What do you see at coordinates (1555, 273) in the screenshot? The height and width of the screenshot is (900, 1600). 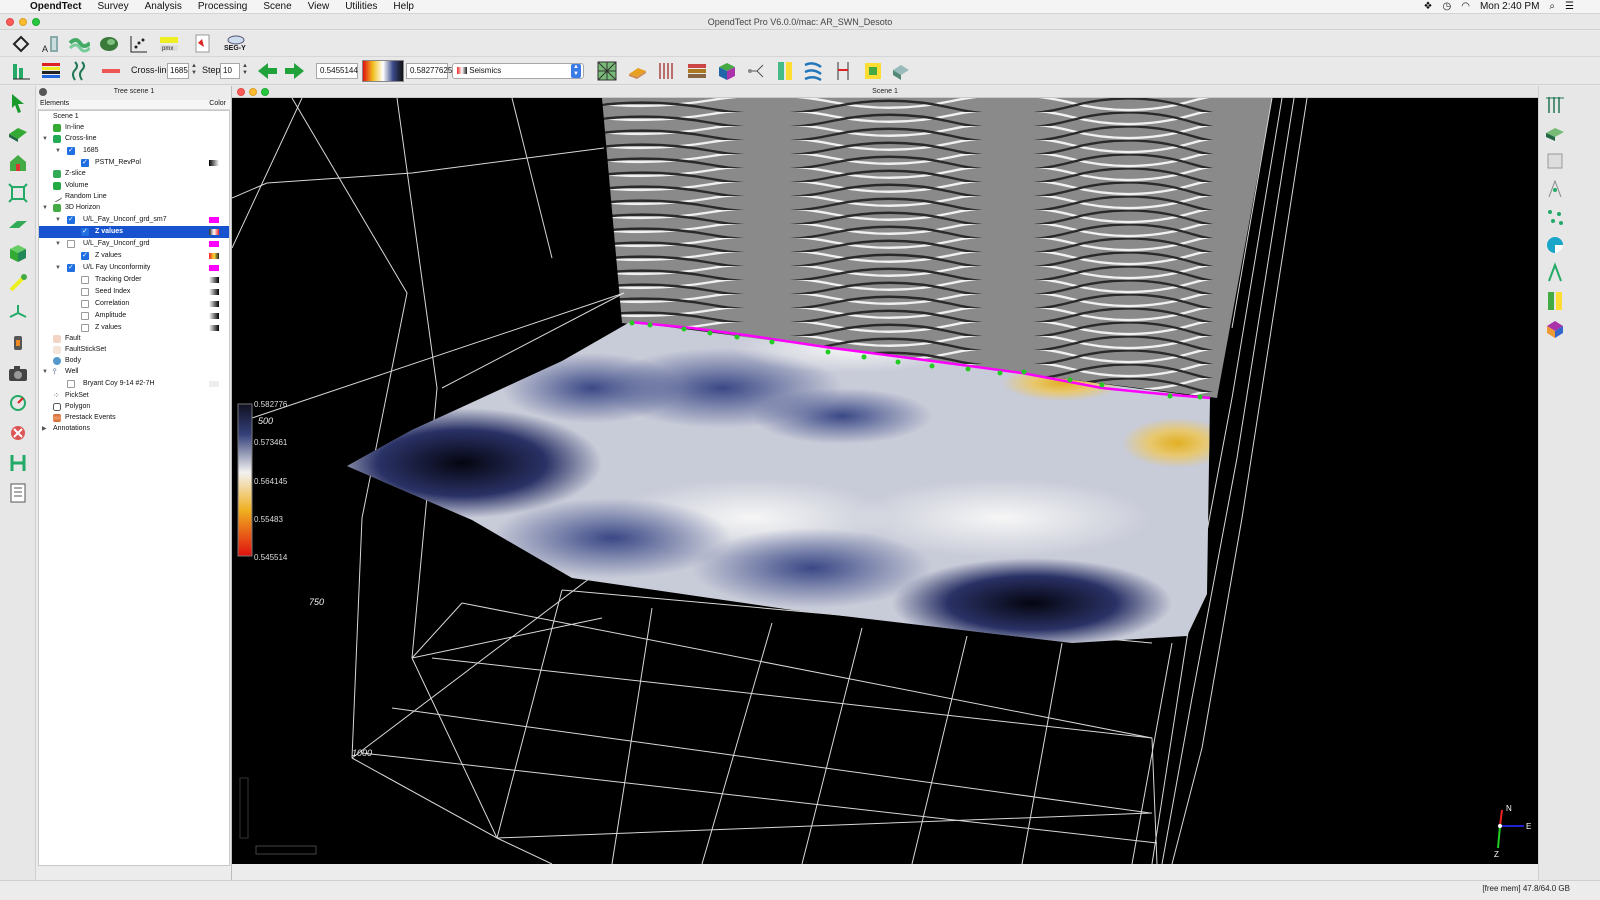 I see `well-tie-icon` at bounding box center [1555, 273].